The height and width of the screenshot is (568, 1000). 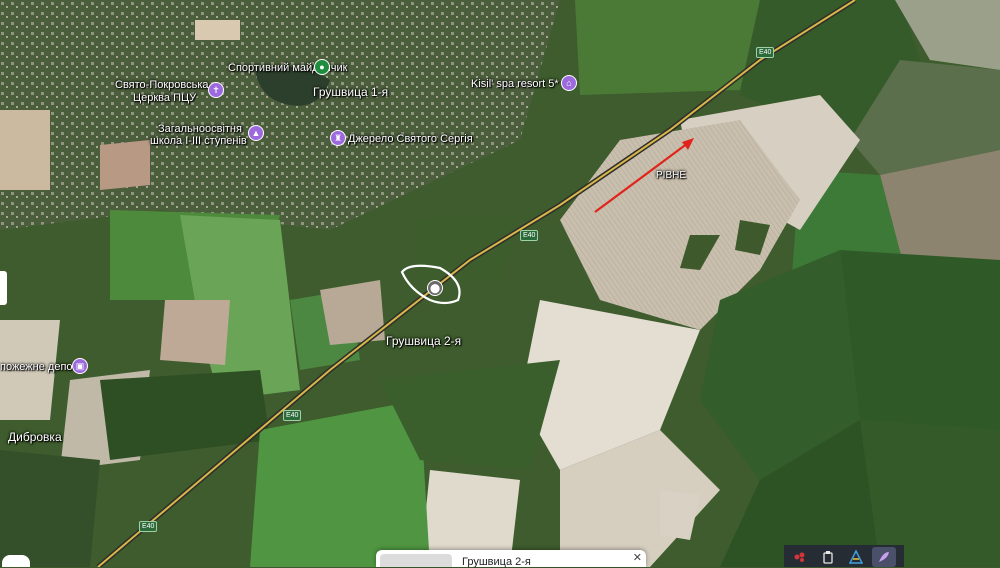 What do you see at coordinates (496, 562) in the screenshot?
I see `place-card-title: Грушвица 2-я` at bounding box center [496, 562].